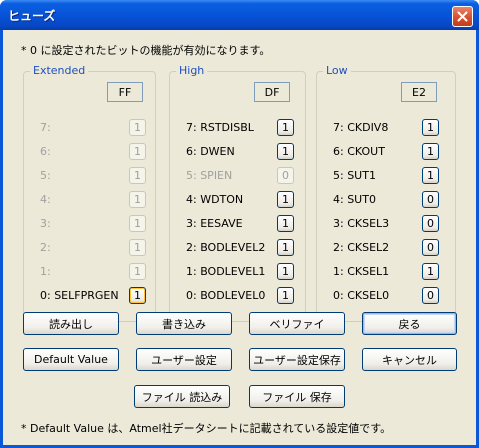 The image size is (479, 448). Describe the element at coordinates (71, 323) in the screenshot. I see `read-button: 読み出し` at that location.